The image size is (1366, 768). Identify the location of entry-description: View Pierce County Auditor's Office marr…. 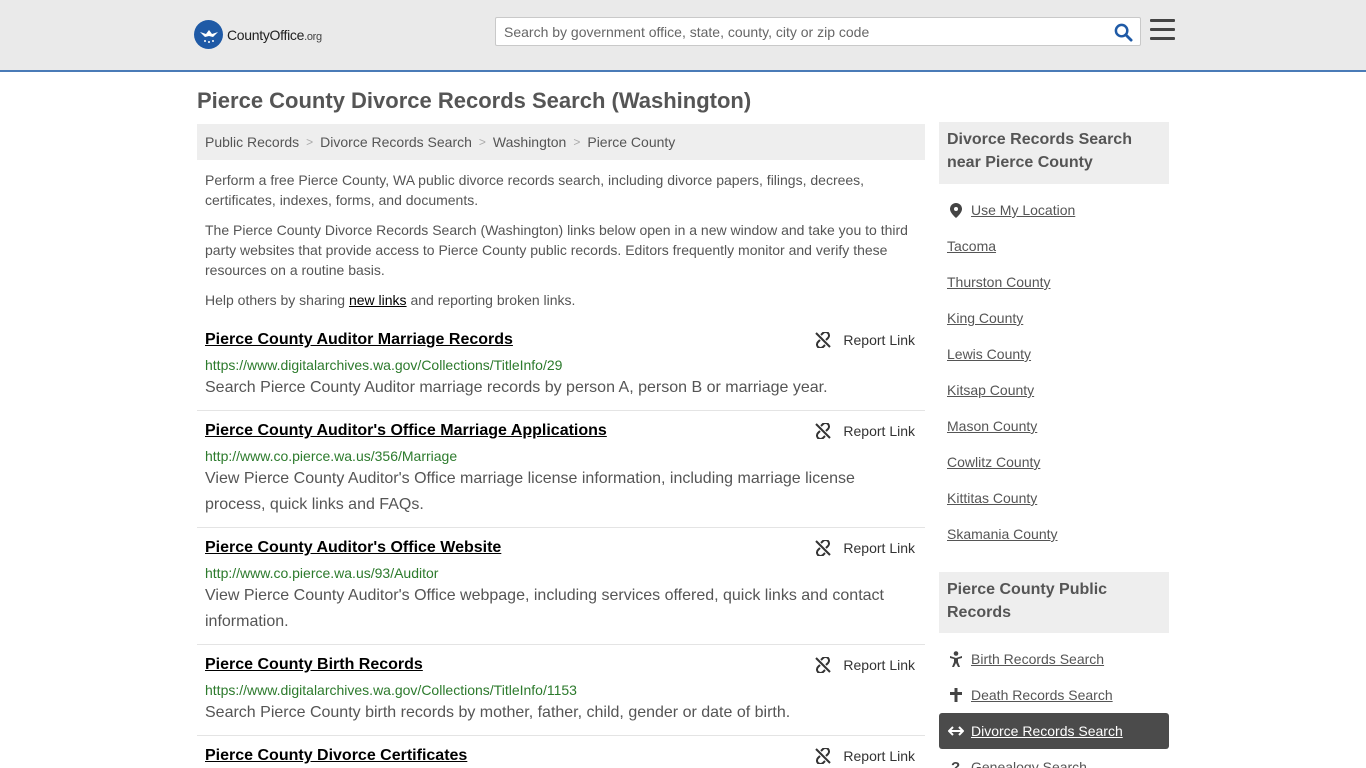
(530, 491).